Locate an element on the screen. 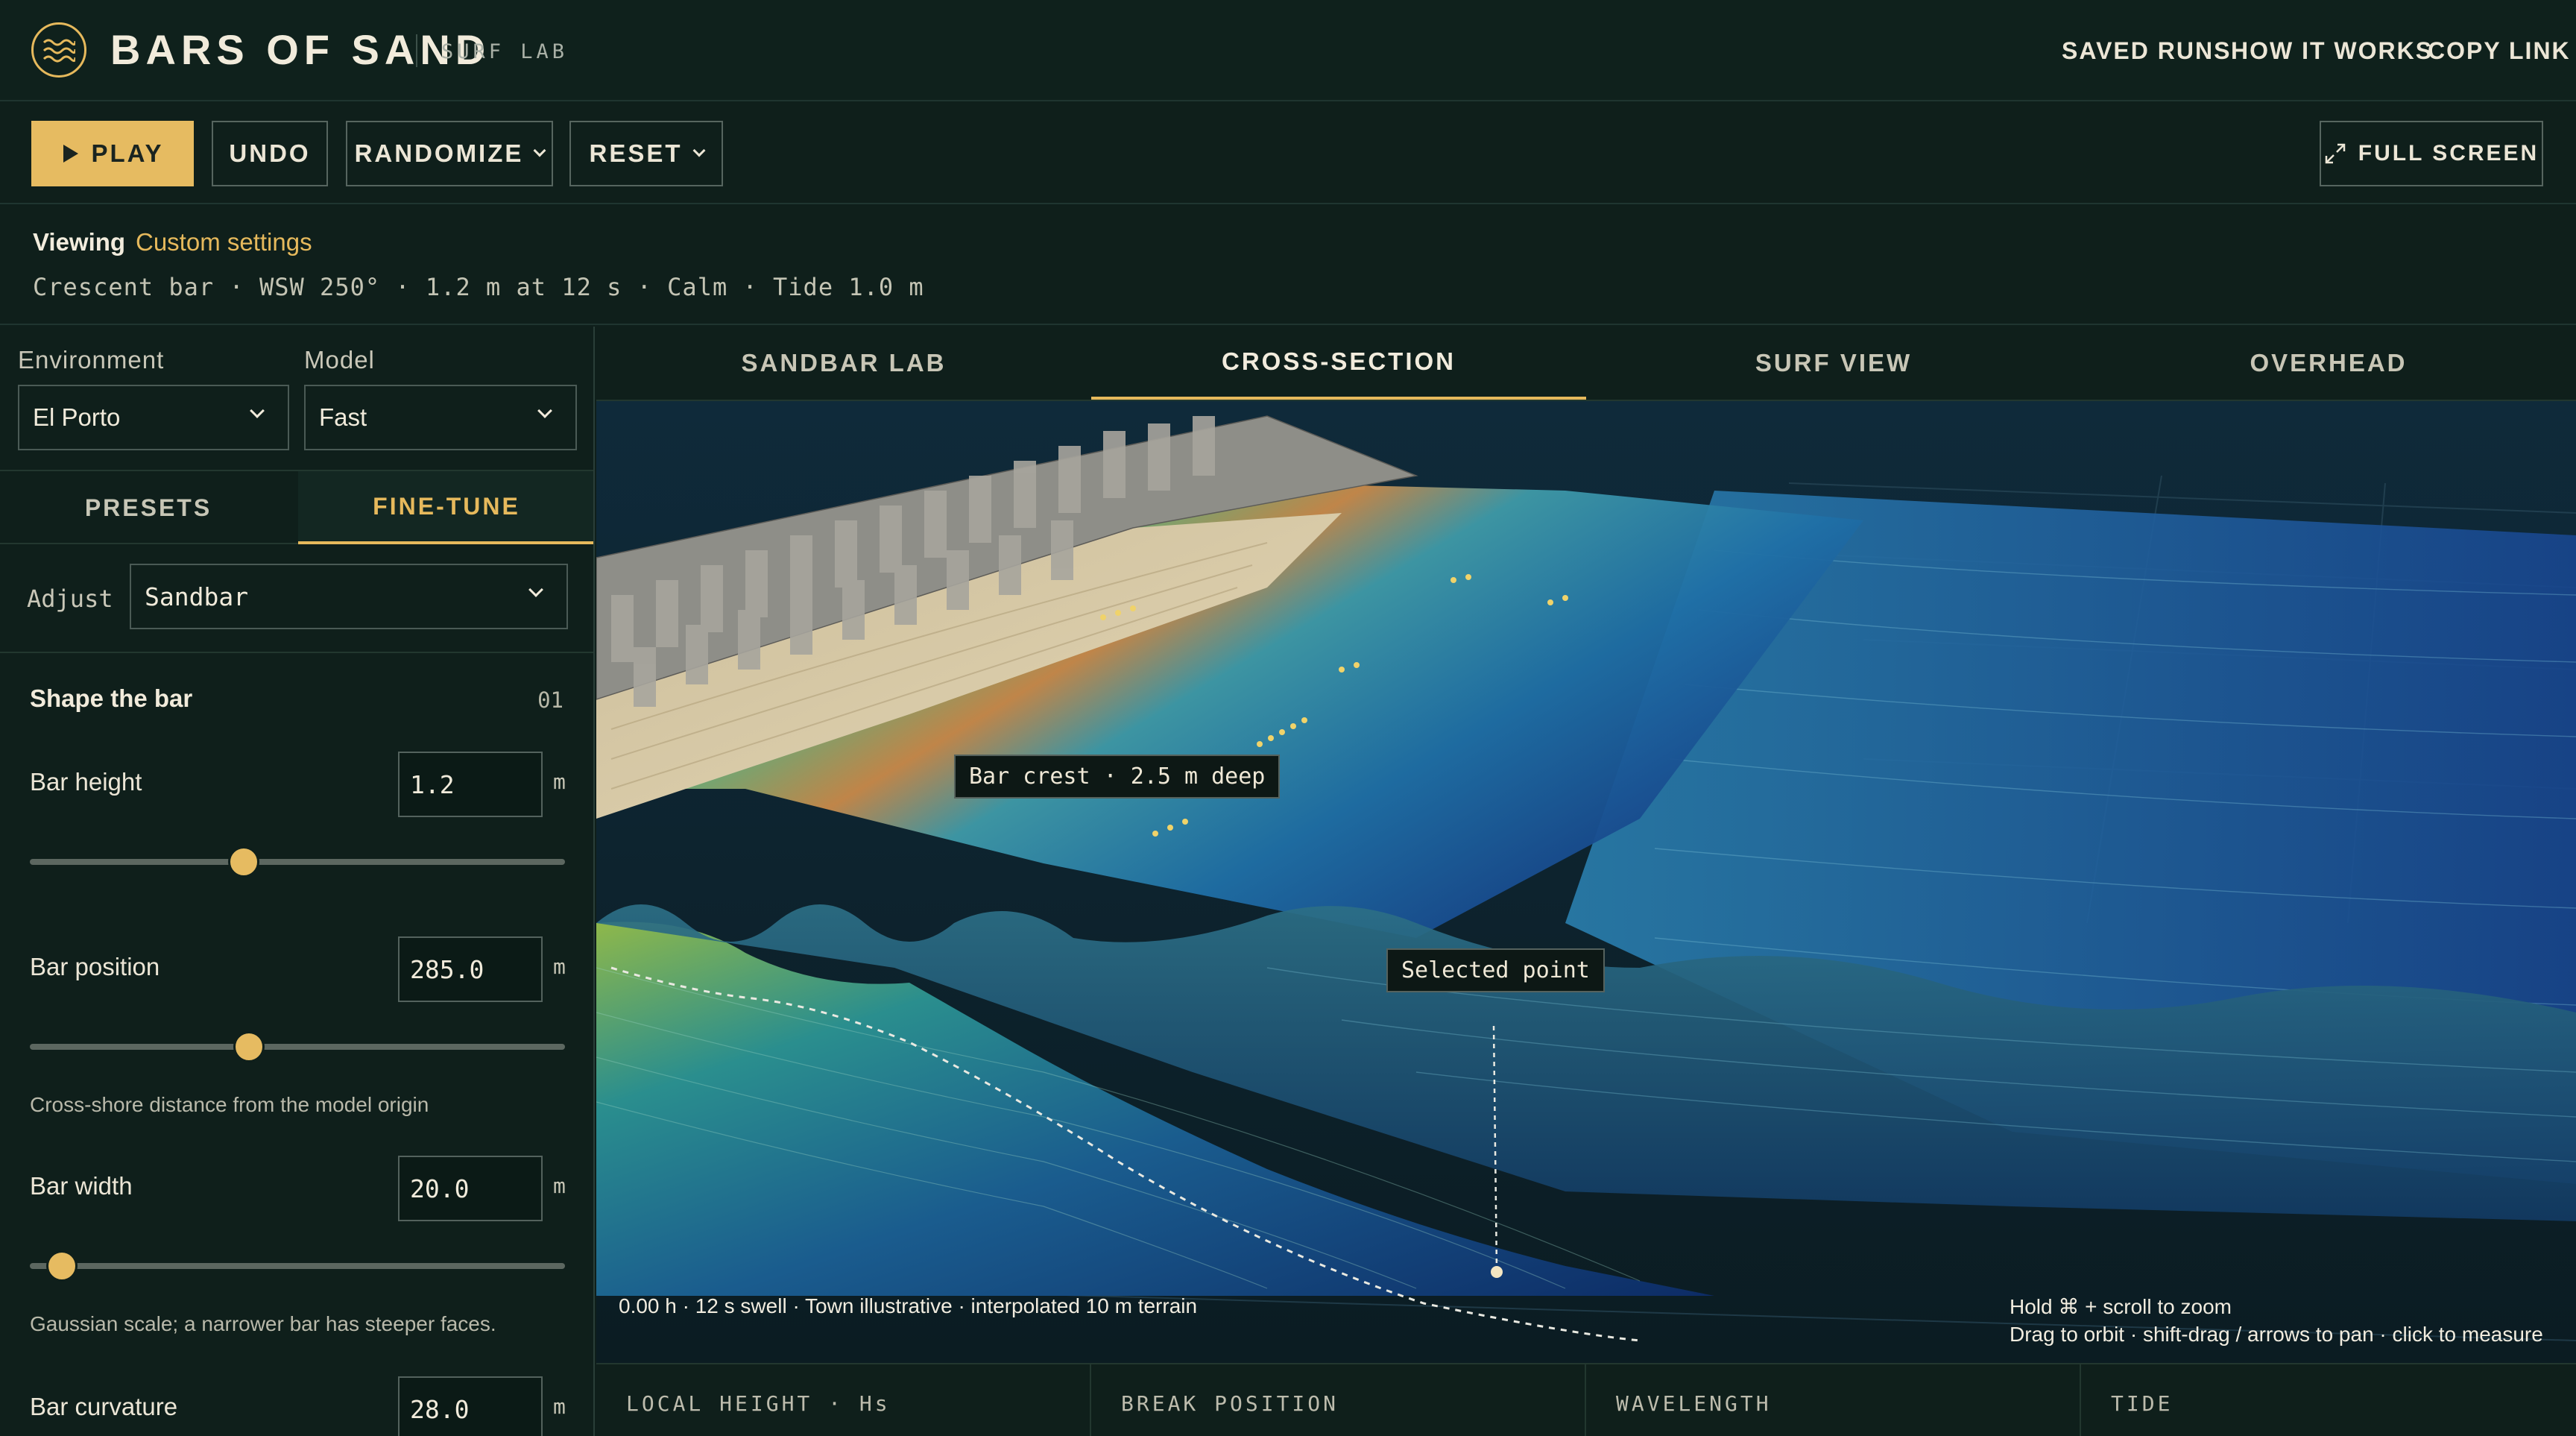 This screenshot has height=1436, width=2576. bar-height-input: 1.2 is located at coordinates (471, 784).